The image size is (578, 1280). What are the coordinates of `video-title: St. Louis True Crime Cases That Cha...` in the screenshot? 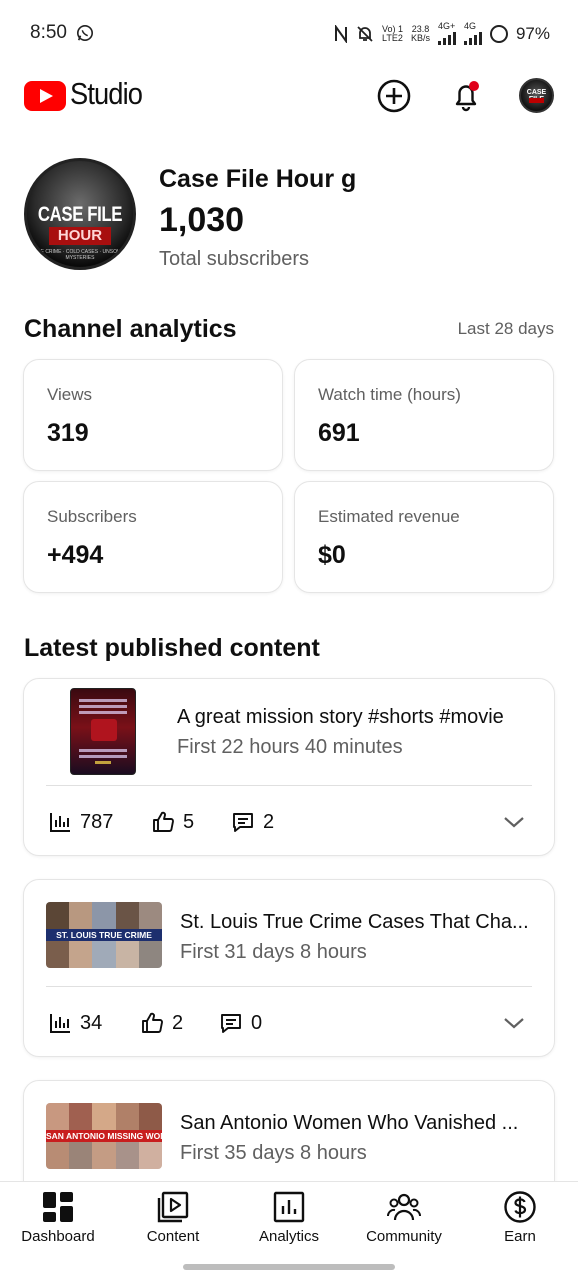 It's located at (359, 922).